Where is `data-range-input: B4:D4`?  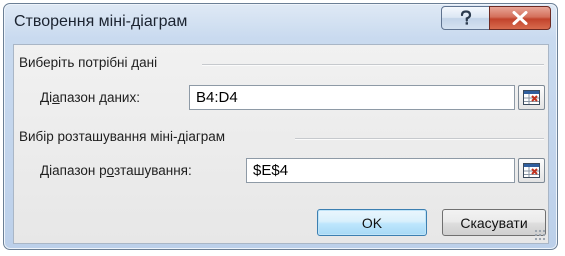
data-range-input: B4:D4 is located at coordinates (352, 97).